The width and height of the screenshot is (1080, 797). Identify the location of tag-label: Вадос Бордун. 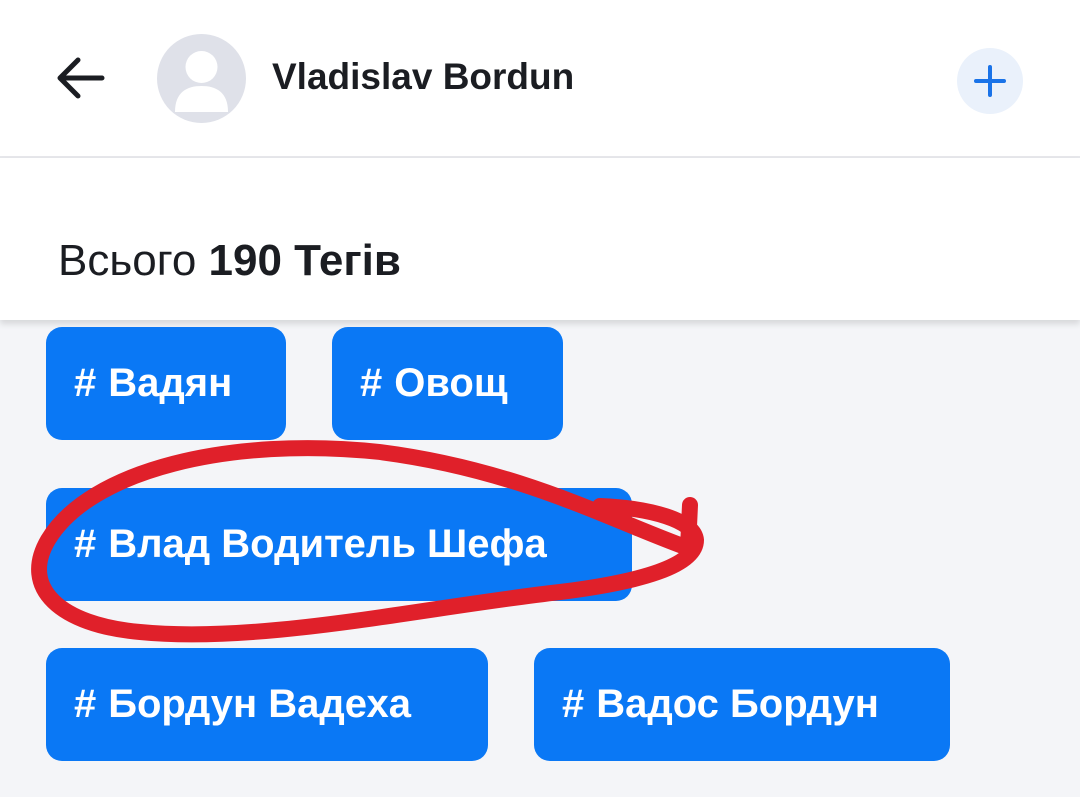
(737, 704).